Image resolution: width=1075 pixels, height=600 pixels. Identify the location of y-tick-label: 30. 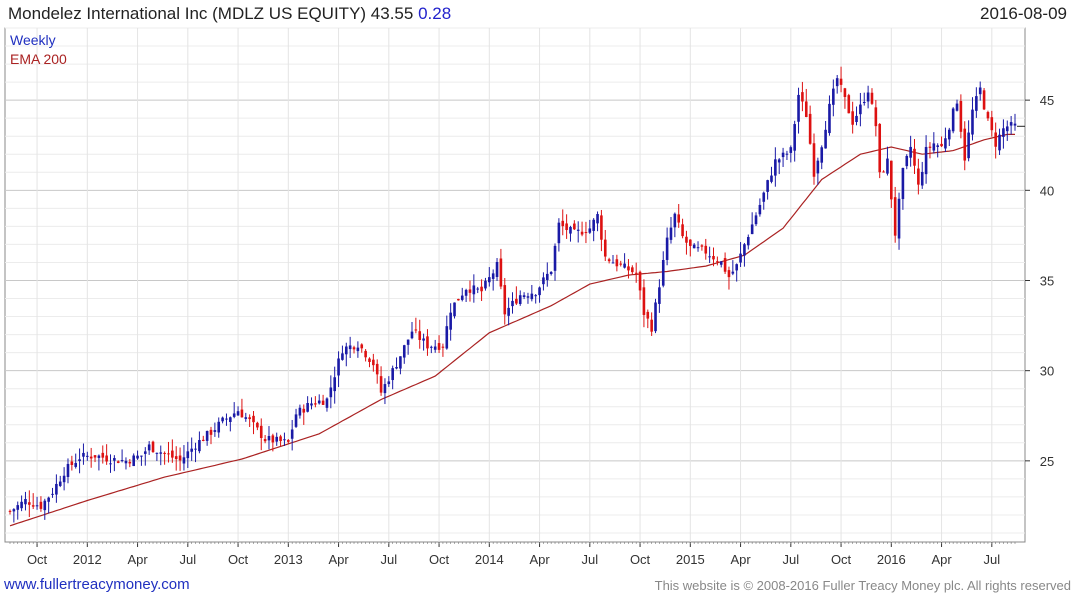
(1047, 371).